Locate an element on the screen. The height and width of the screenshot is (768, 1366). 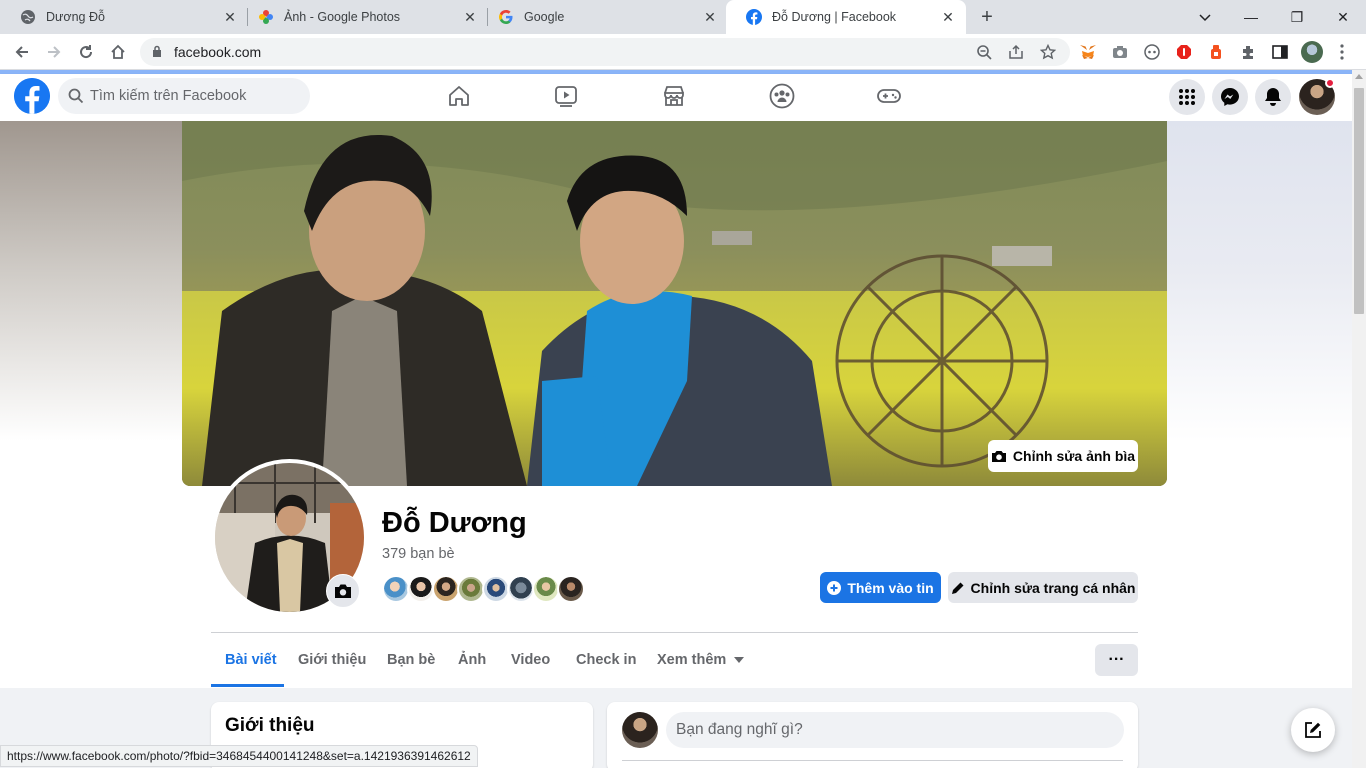
notification-badge is located at coordinates (1330, 83).